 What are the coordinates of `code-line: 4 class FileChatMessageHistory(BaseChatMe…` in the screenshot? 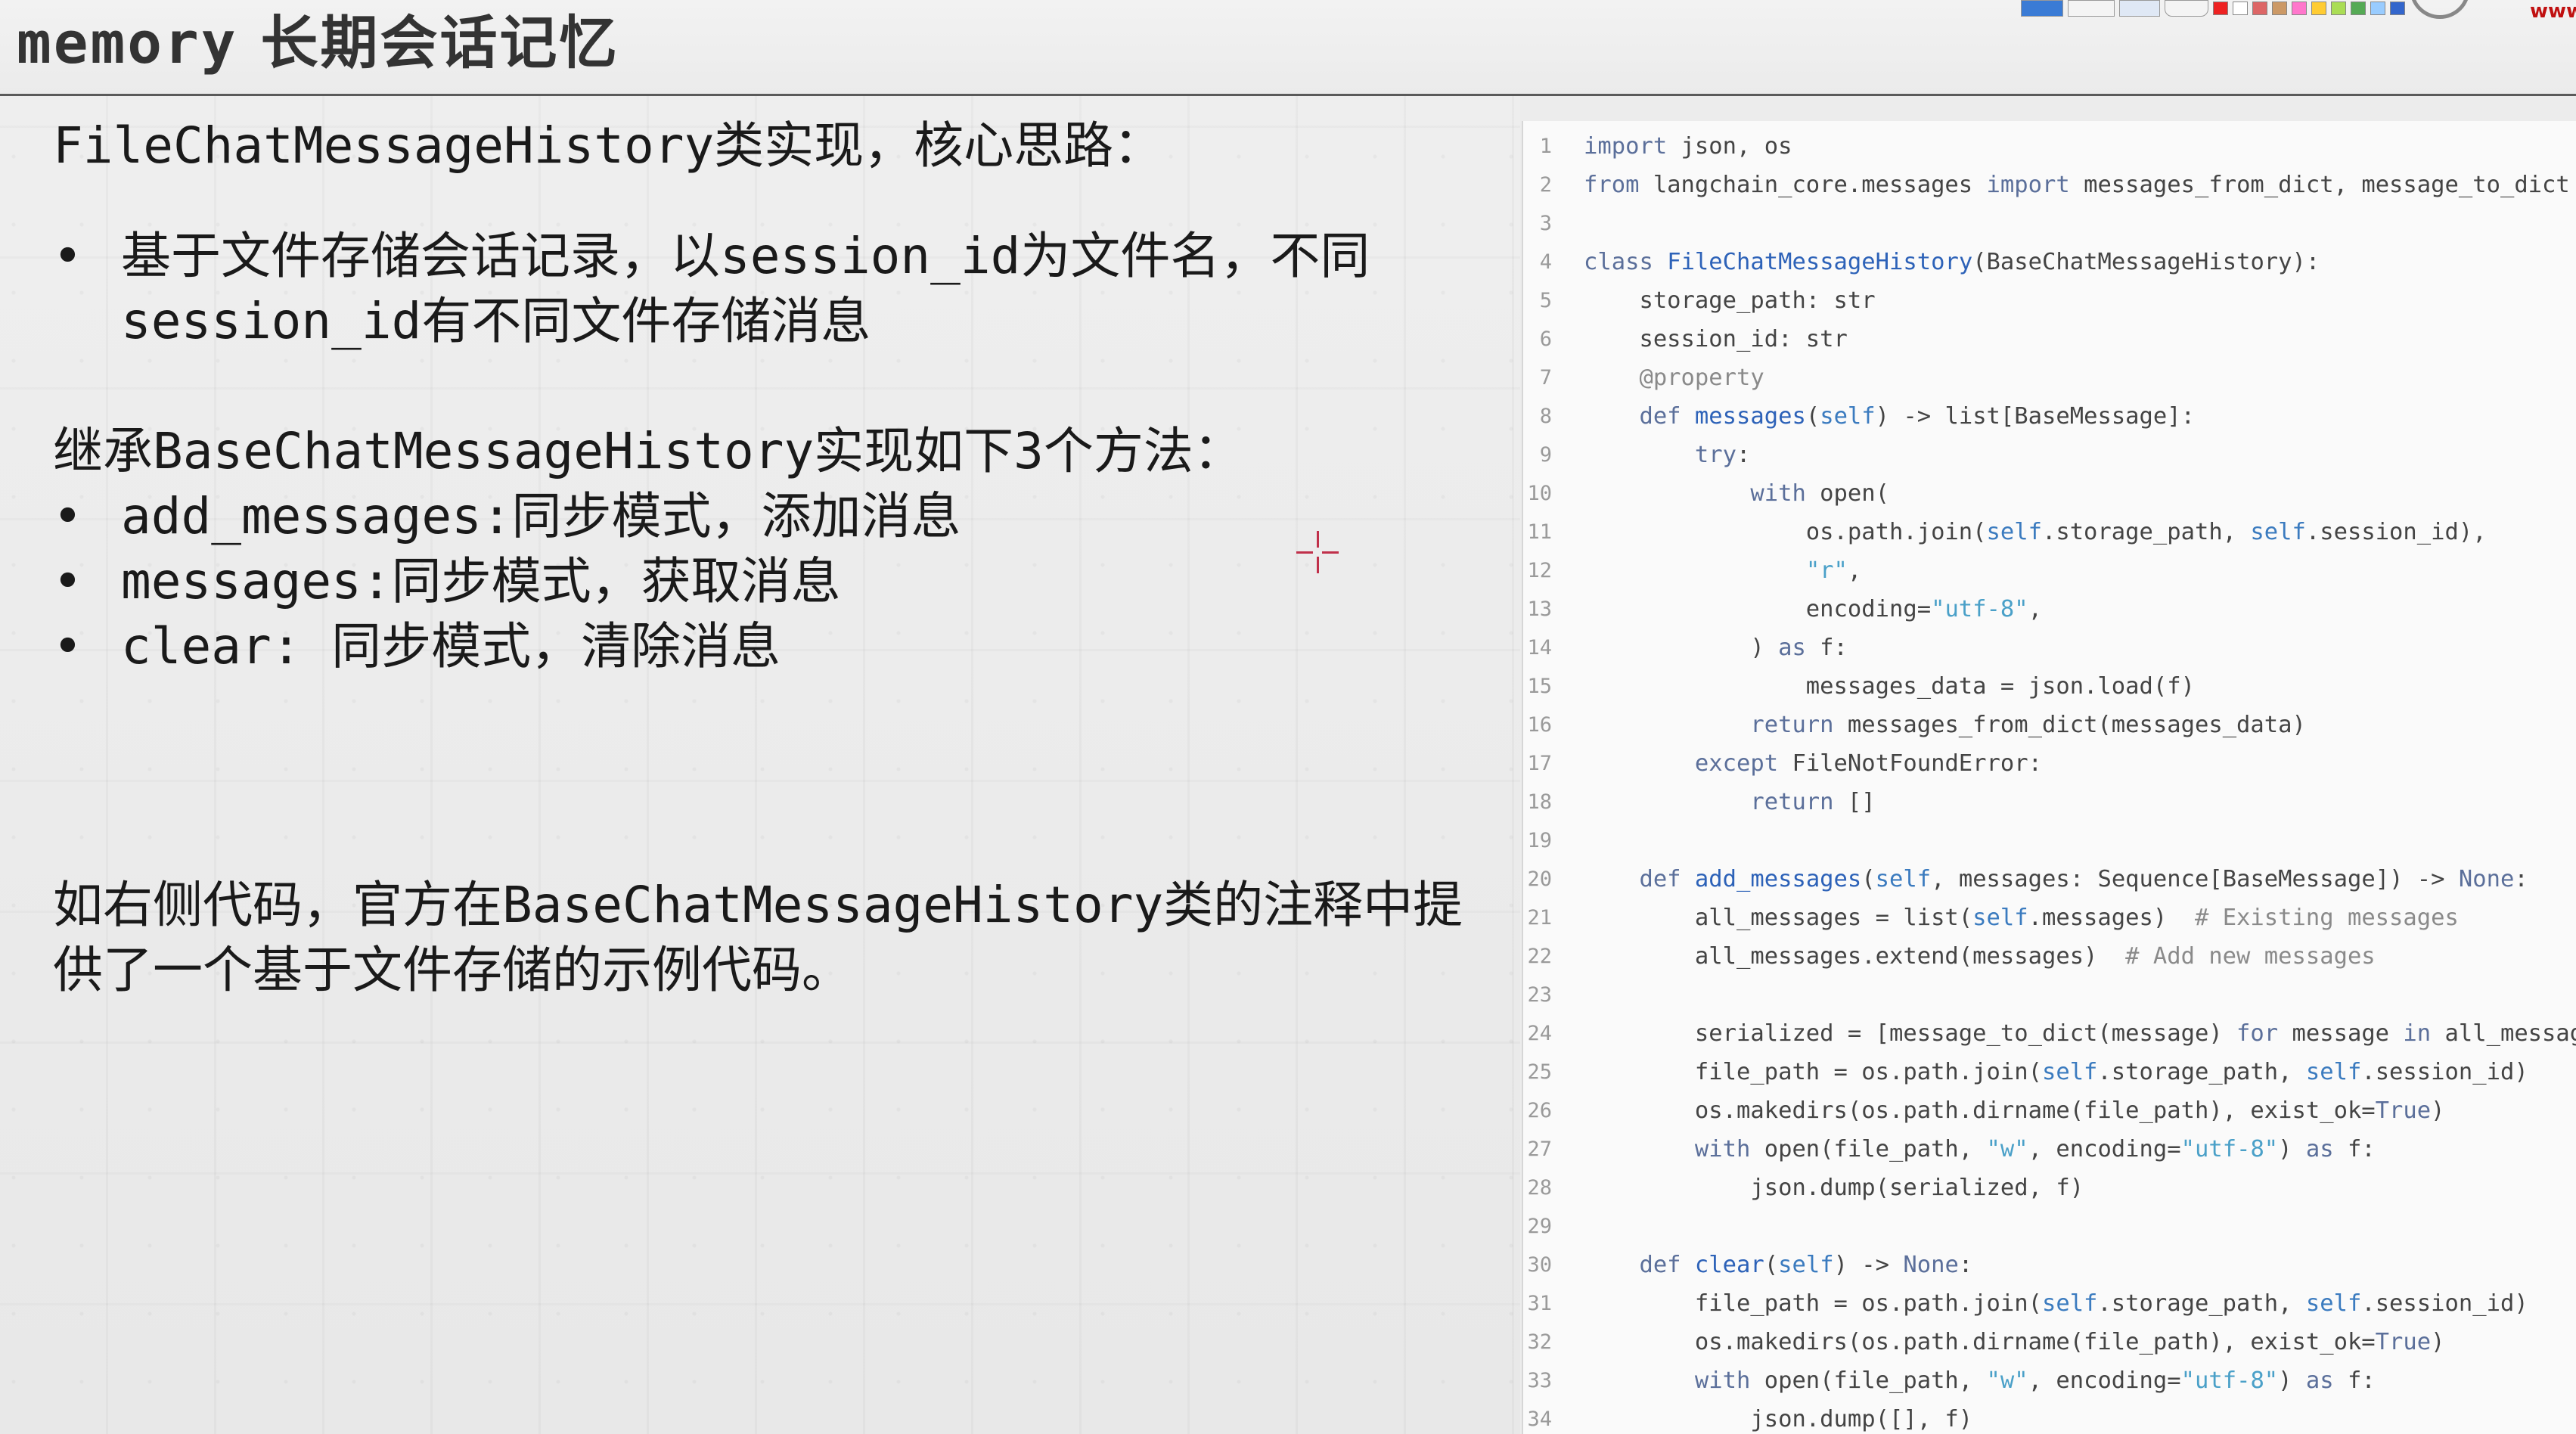 It's located at (2049, 262).